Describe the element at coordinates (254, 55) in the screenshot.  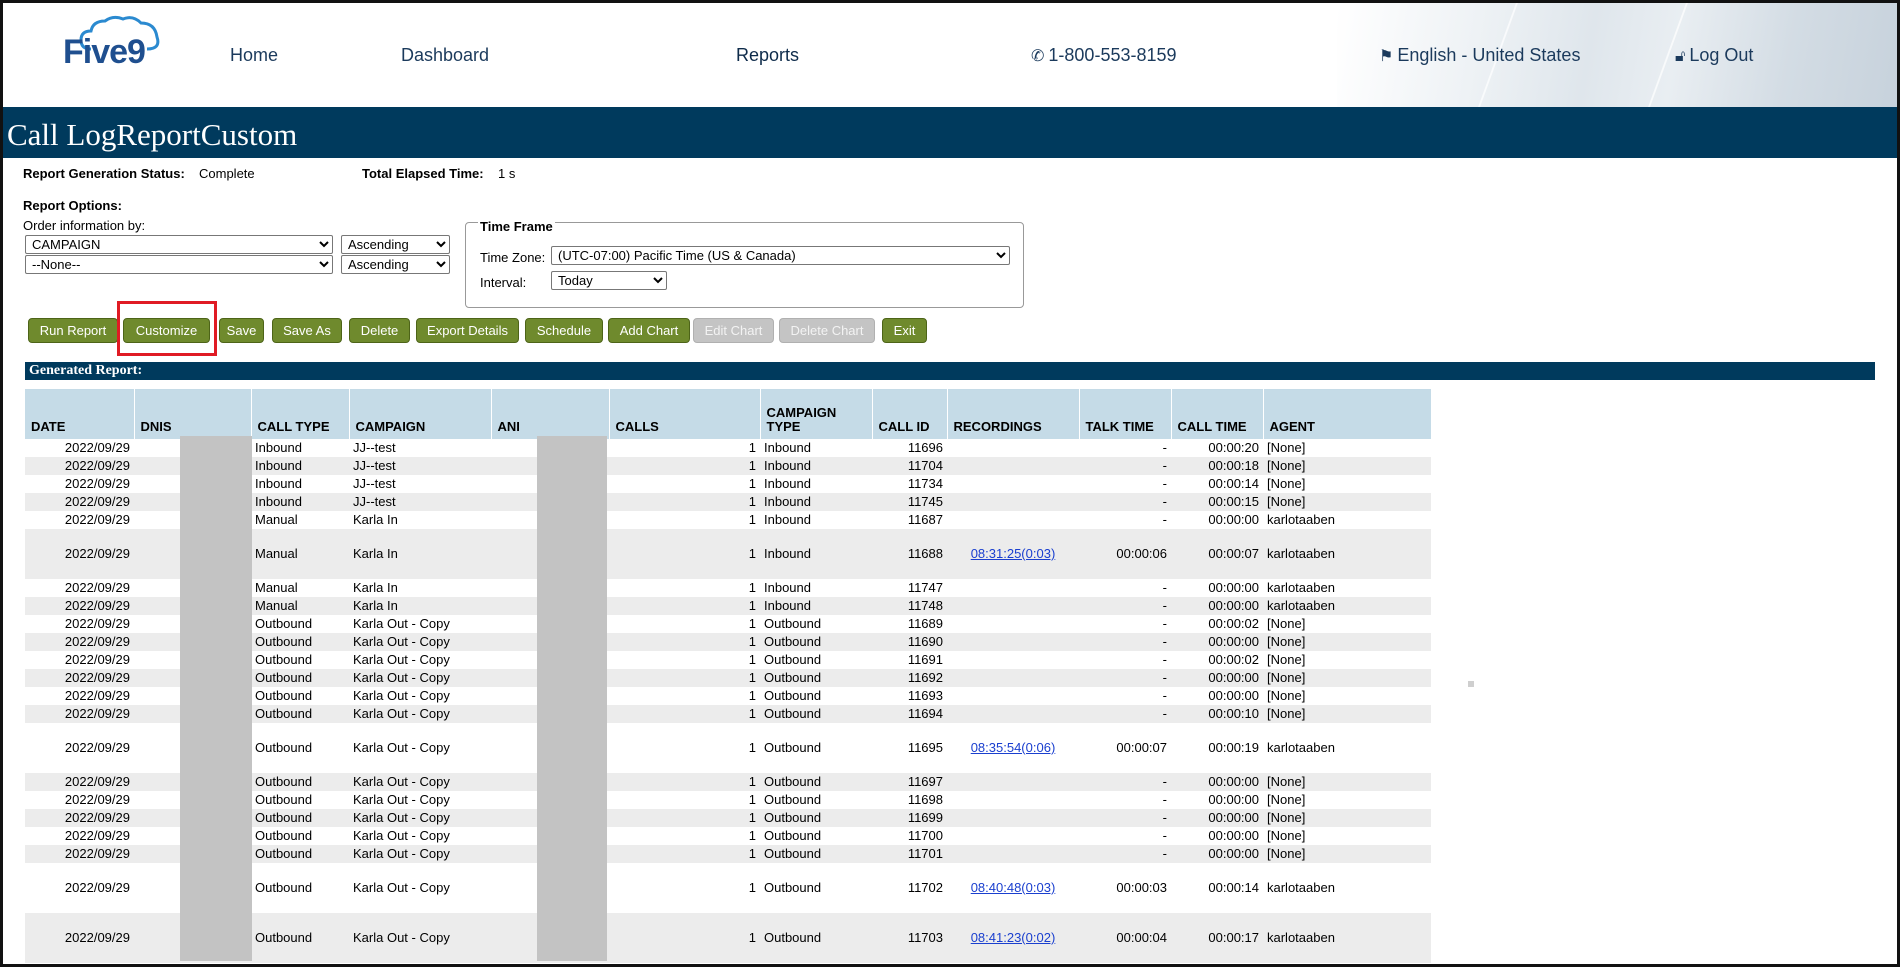
I see `nav-home: Home` at that location.